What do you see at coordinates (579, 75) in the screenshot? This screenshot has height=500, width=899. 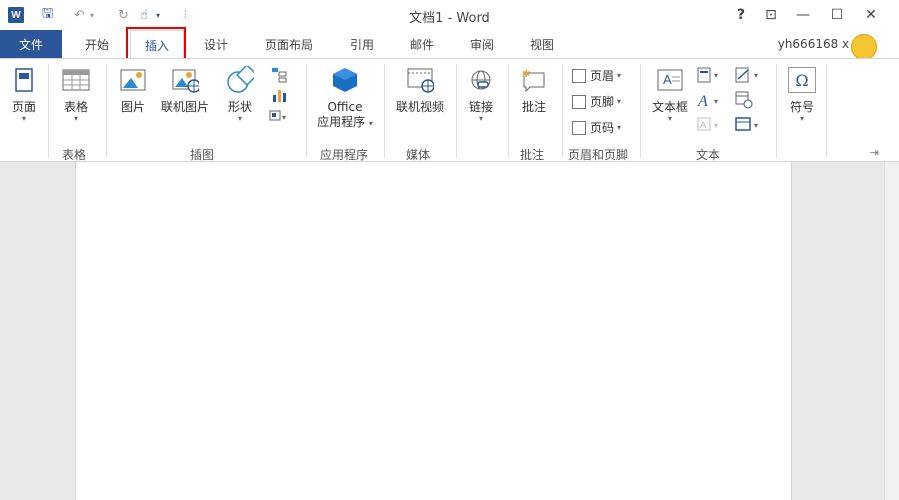 I see `header-icon` at bounding box center [579, 75].